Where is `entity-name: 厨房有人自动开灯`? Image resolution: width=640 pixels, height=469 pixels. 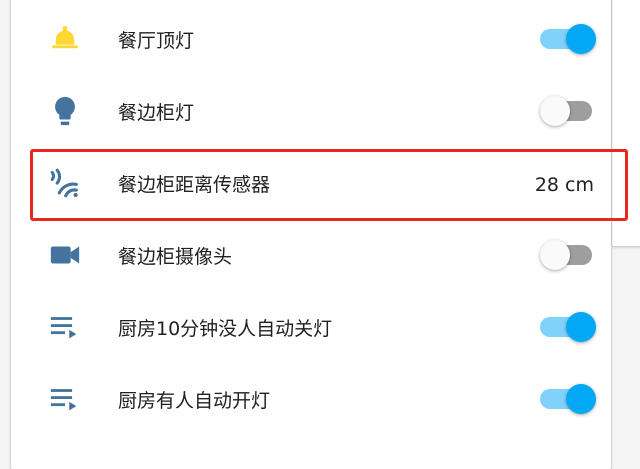 entity-name: 厨房有人自动开灯 is located at coordinates (194, 401).